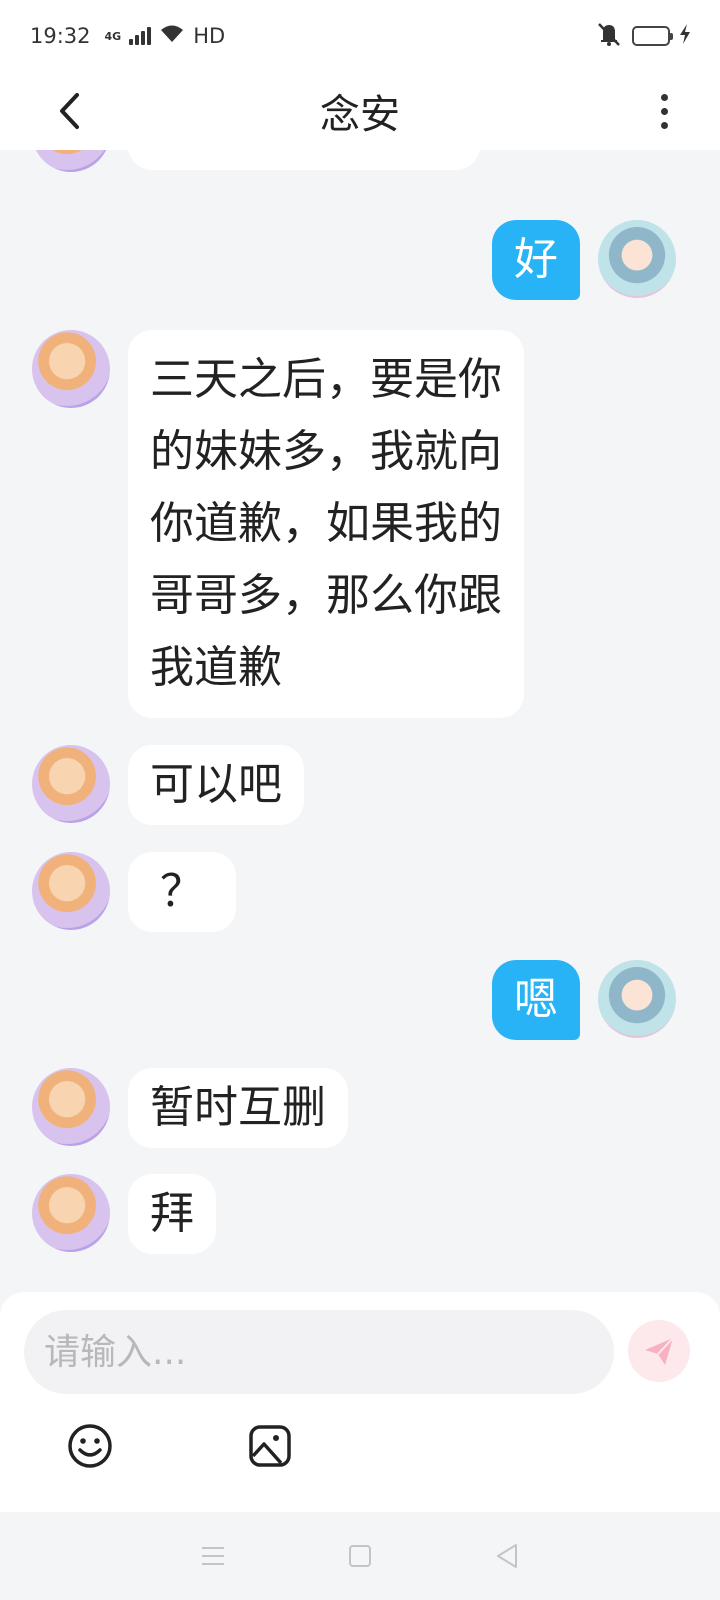 The height and width of the screenshot is (1600, 720). Describe the element at coordinates (216, 785) in the screenshot. I see `message-bubble: 可以吧` at that location.